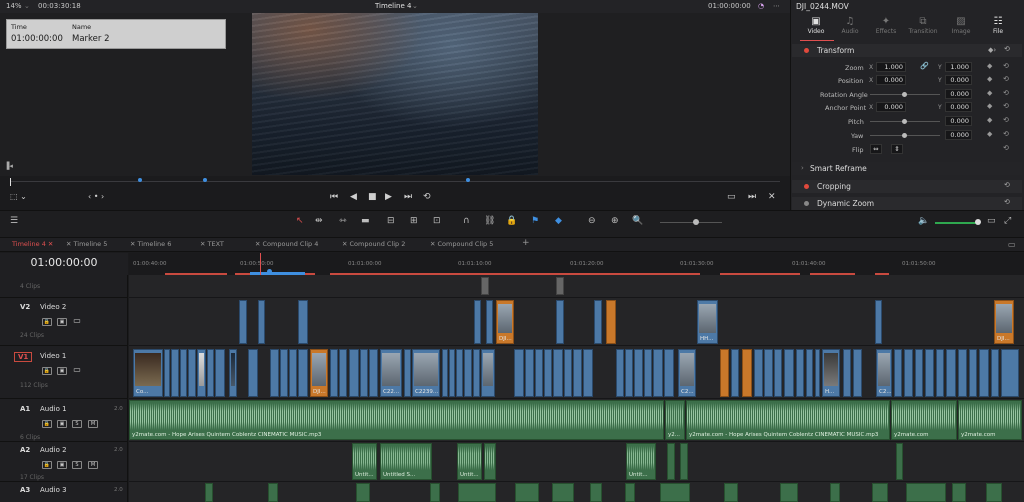 This screenshot has height=502, width=1024. Describe the element at coordinates (388, 197) in the screenshot. I see `play-icon: ▶` at that location.